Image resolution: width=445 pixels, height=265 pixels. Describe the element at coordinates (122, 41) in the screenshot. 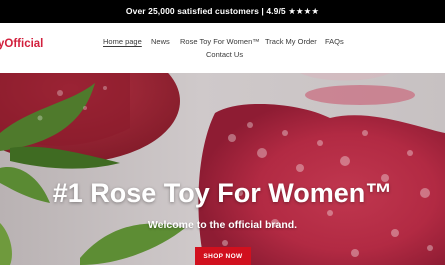

I see `nav-home-page: Home page` at that location.